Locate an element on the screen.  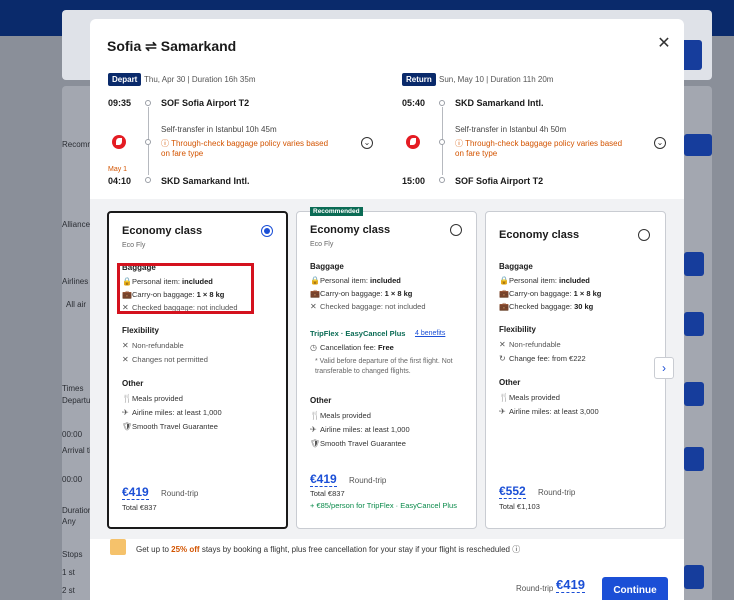
bg-time1: 00:00 is located at coordinates (72, 434).